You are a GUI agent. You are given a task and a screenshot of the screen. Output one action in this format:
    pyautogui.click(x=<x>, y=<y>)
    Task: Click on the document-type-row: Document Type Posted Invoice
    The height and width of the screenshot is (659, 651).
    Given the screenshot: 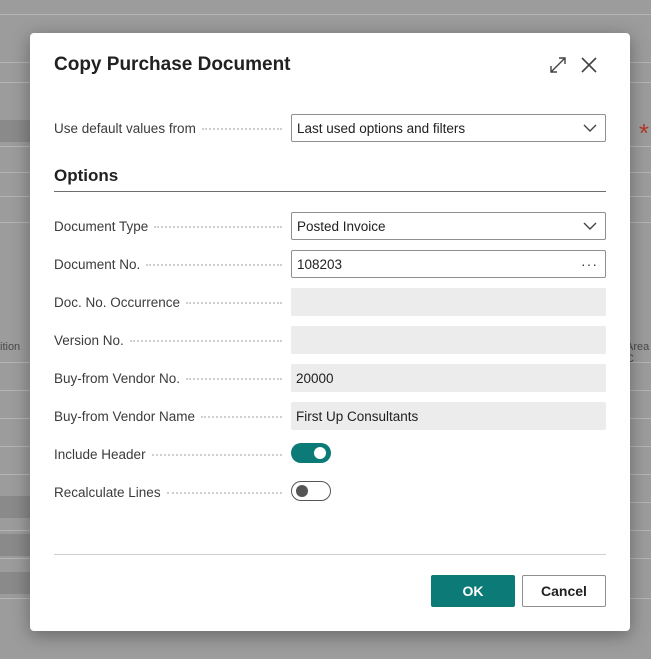 What is the action you would take?
    pyautogui.click(x=330, y=226)
    